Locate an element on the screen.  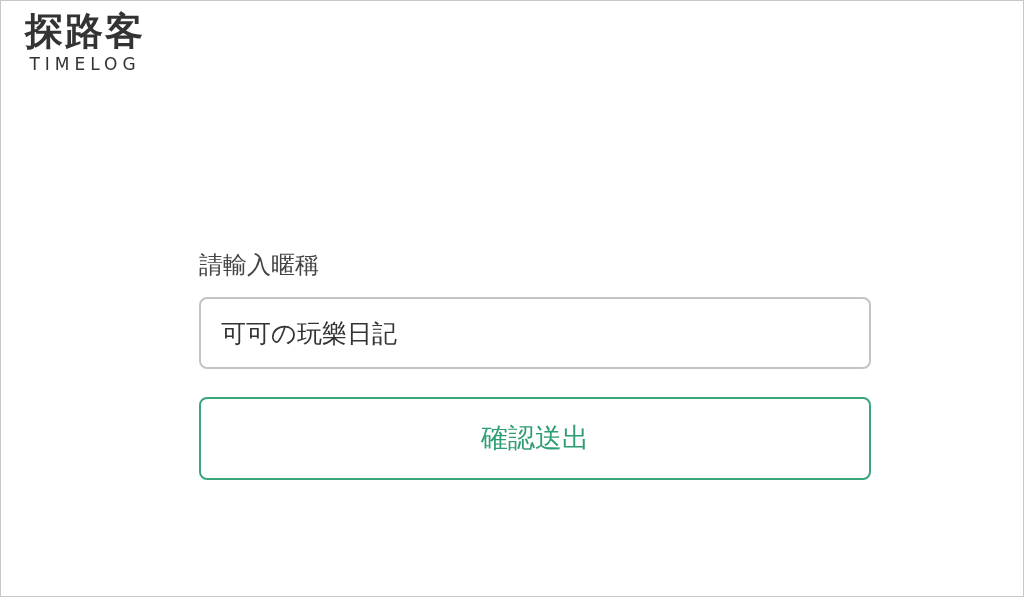
nickname-field: 可可の玩樂日記 is located at coordinates (535, 333).